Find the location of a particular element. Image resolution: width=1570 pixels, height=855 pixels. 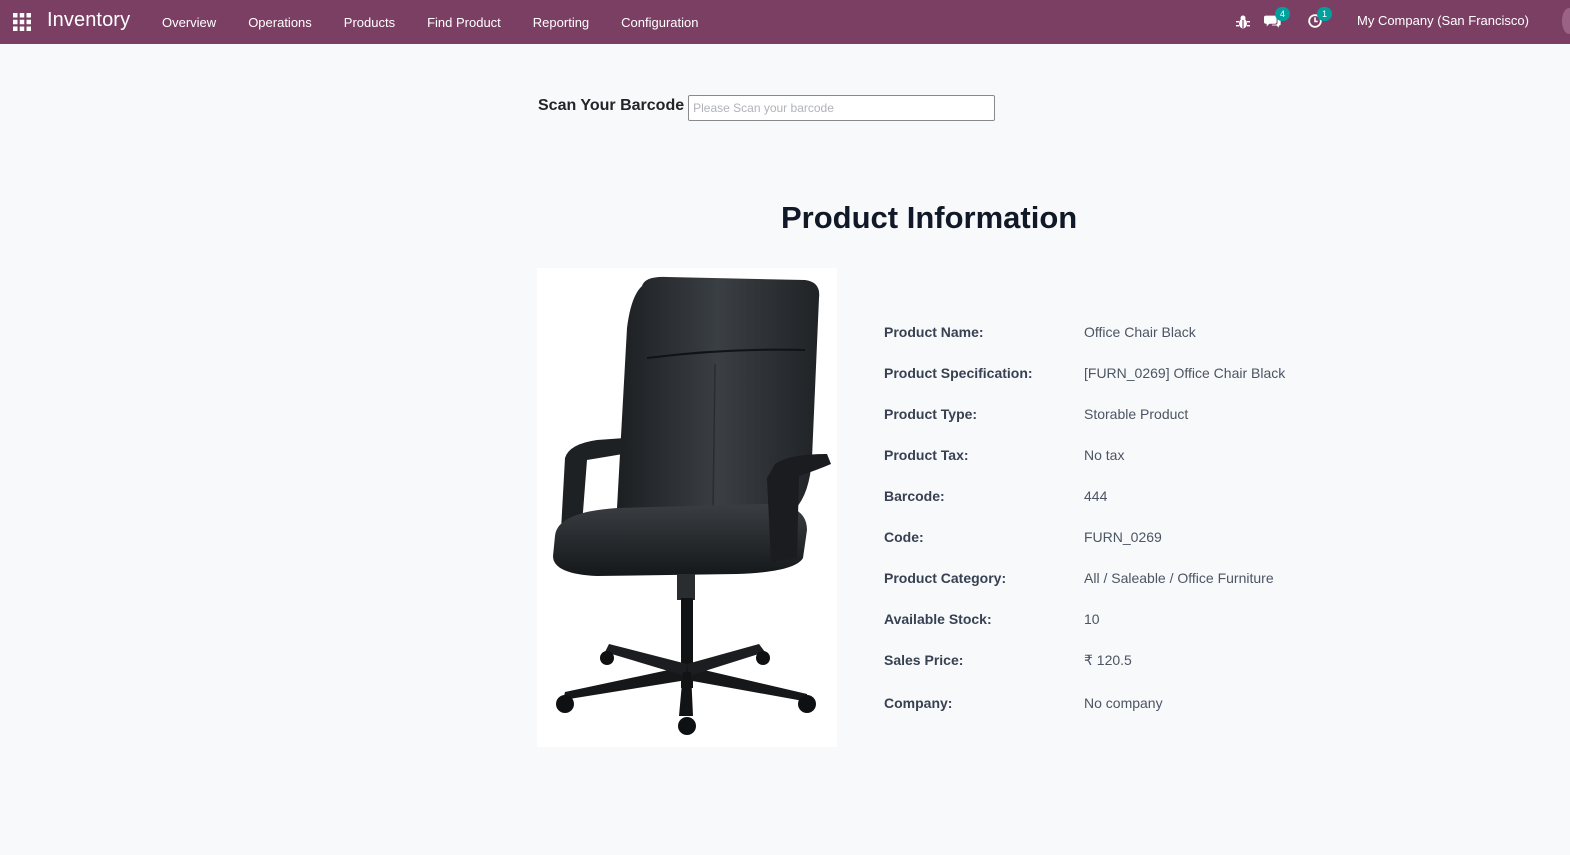

menu-operations: Operations is located at coordinates (280, 22).